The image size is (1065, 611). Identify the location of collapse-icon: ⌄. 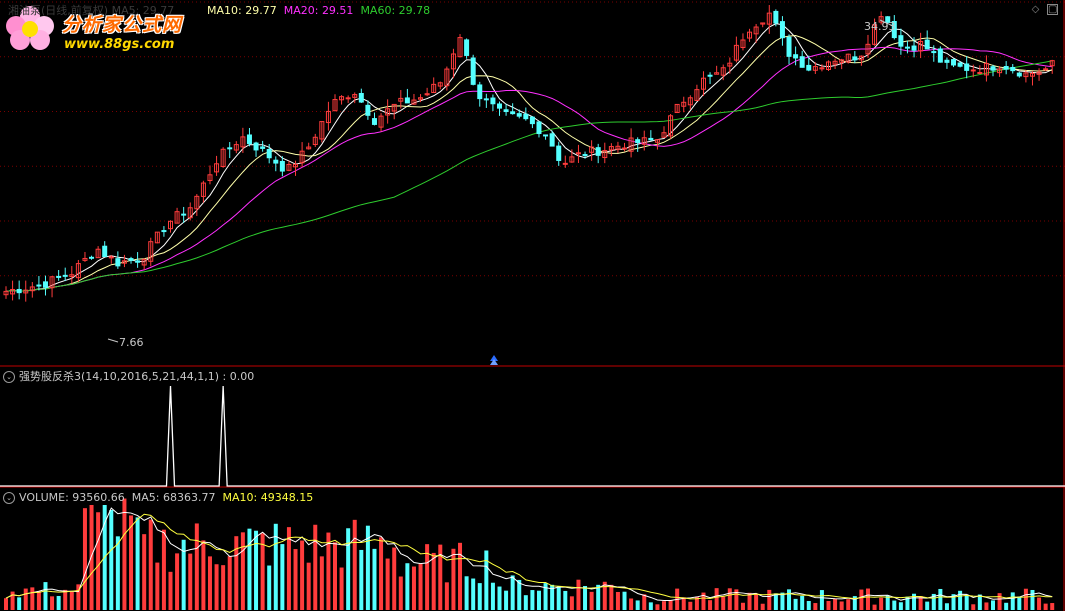
(9, 377).